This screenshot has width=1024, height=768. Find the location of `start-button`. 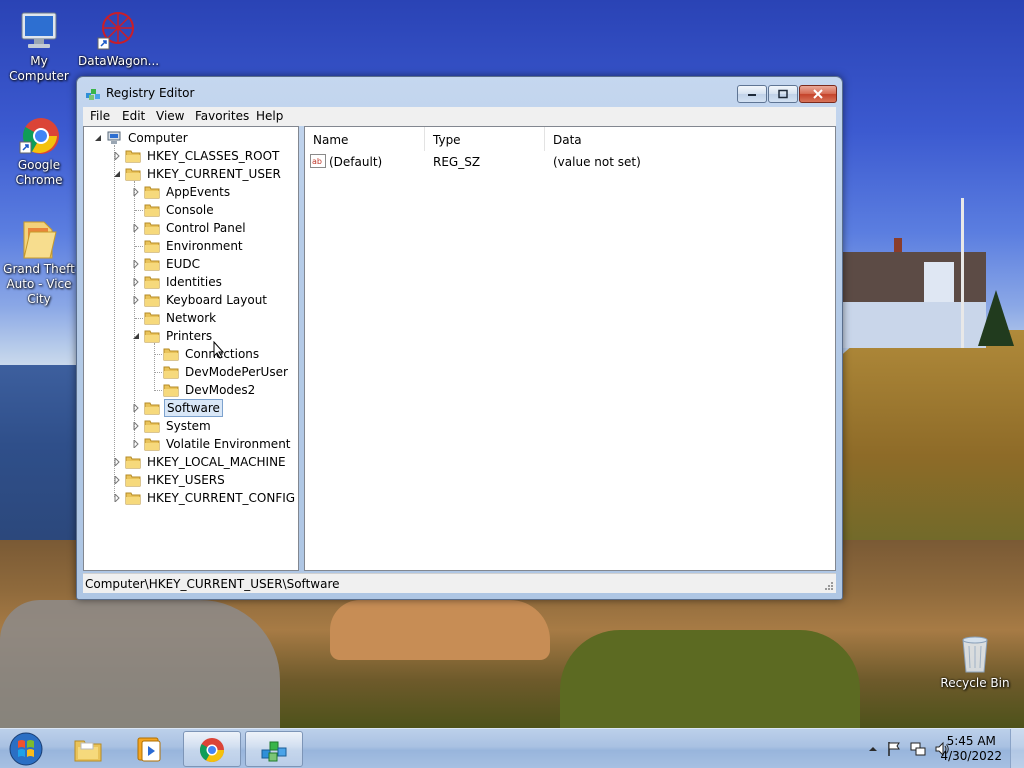

start-button is located at coordinates (26, 749).